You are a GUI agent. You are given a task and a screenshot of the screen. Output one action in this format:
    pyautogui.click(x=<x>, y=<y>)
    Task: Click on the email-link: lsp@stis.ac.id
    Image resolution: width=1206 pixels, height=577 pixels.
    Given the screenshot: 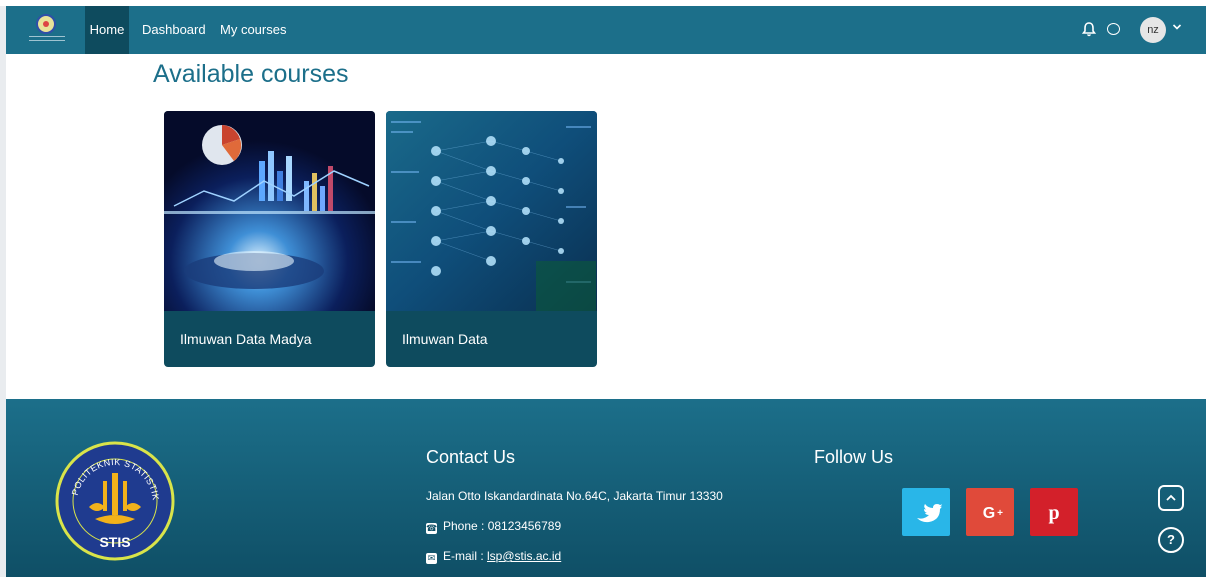 What is the action you would take?
    pyautogui.click(x=524, y=556)
    